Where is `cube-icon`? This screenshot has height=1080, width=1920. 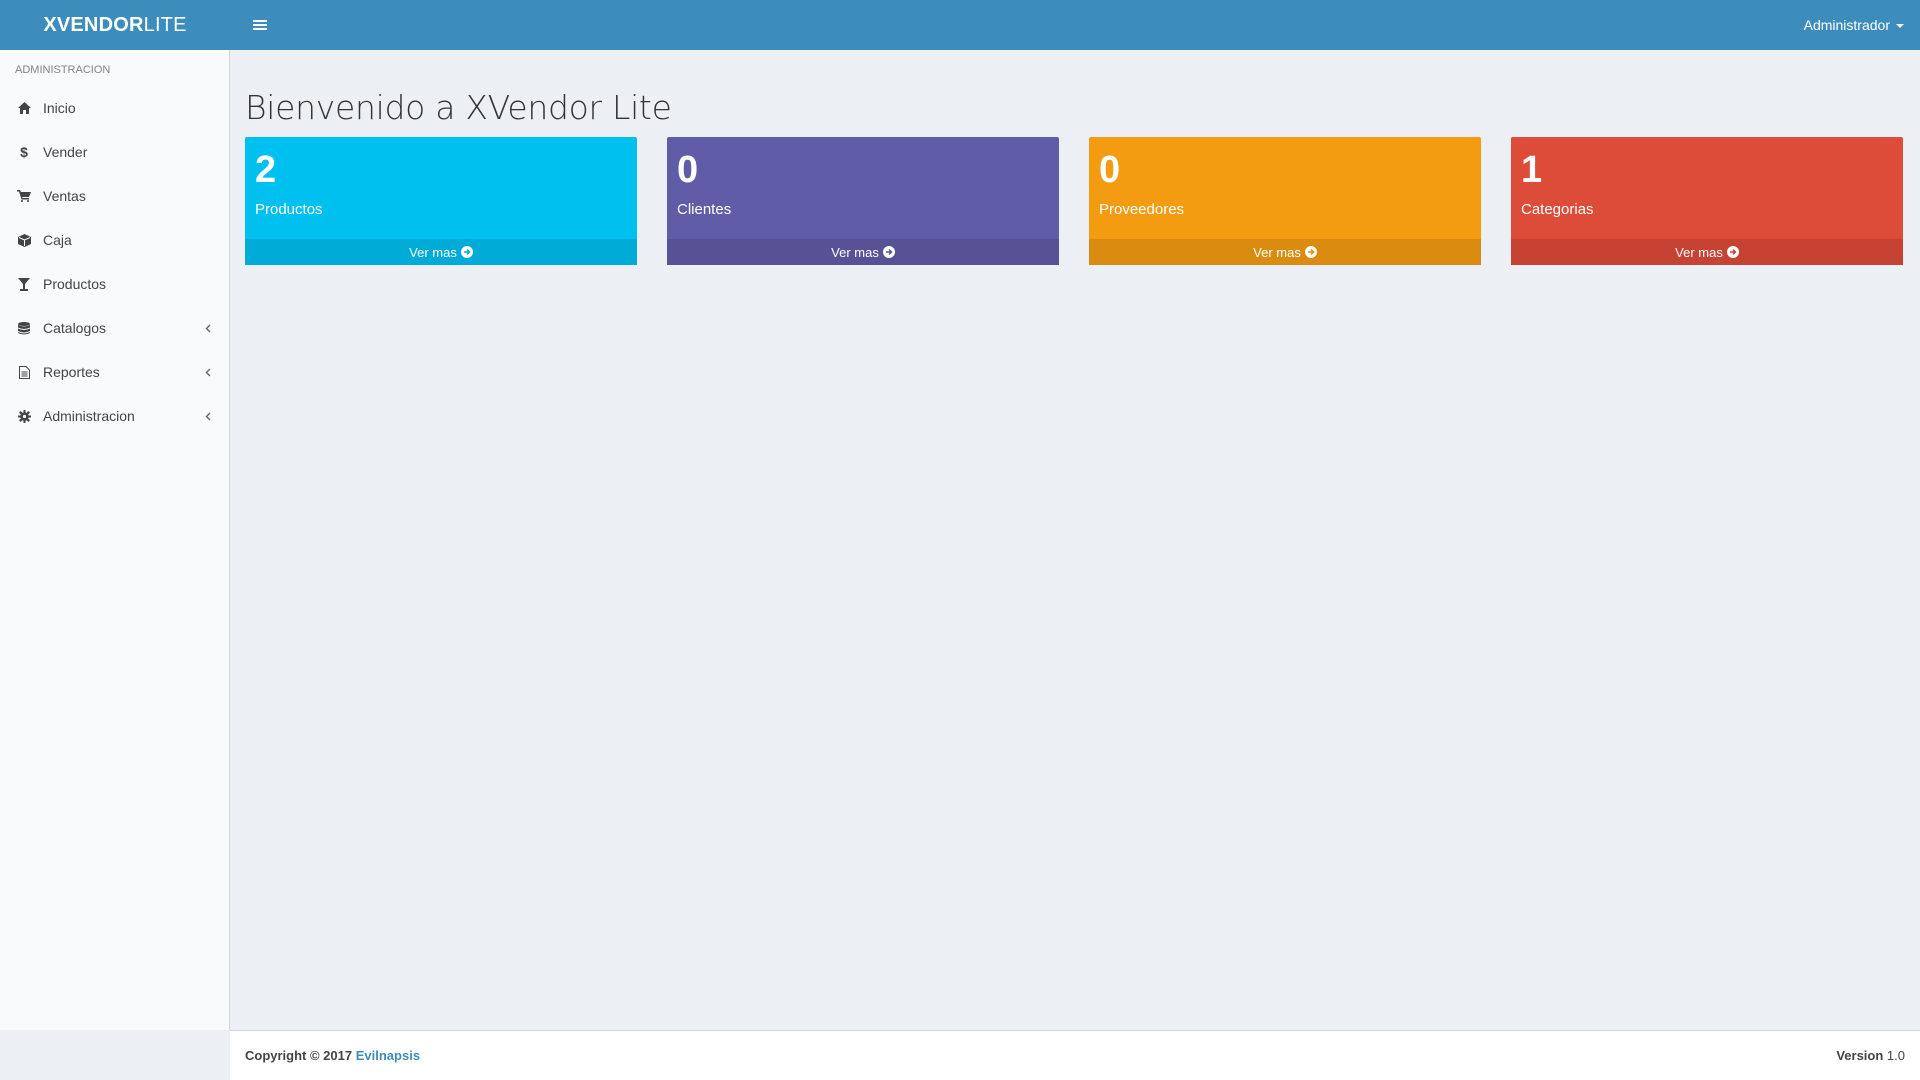 cube-icon is located at coordinates (24, 240).